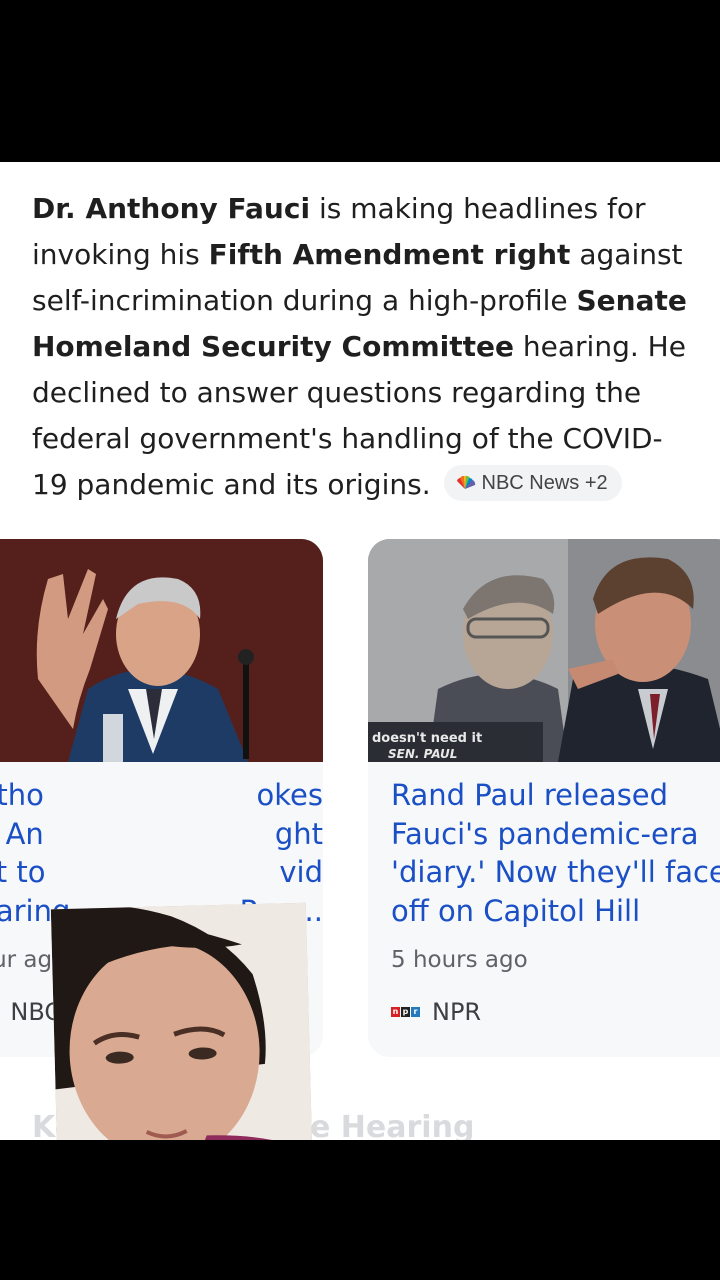  Describe the element at coordinates (298, 833) in the screenshot. I see `headline-frag: ght` at that location.